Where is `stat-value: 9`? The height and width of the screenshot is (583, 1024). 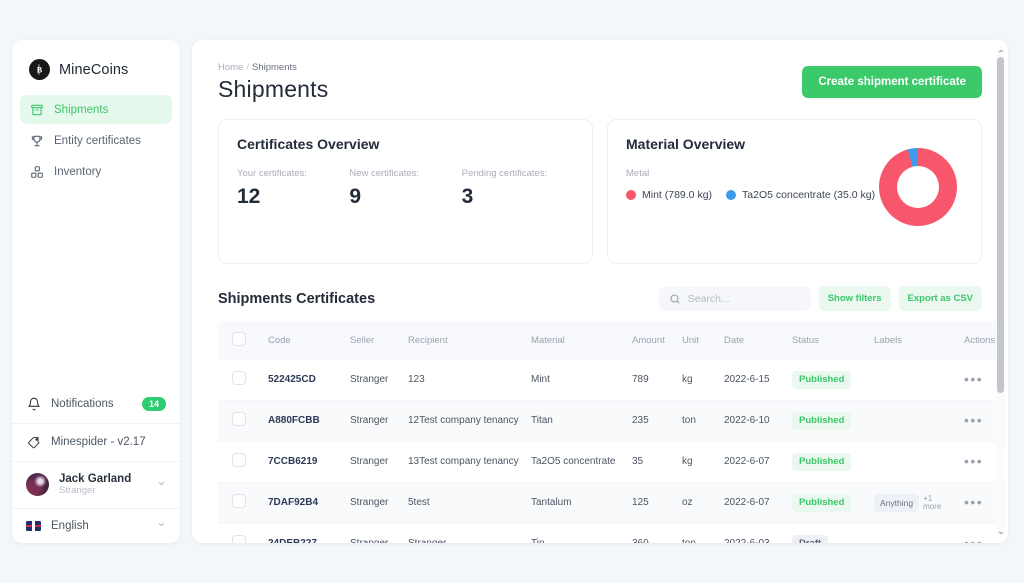 stat-value: 9 is located at coordinates (355, 196).